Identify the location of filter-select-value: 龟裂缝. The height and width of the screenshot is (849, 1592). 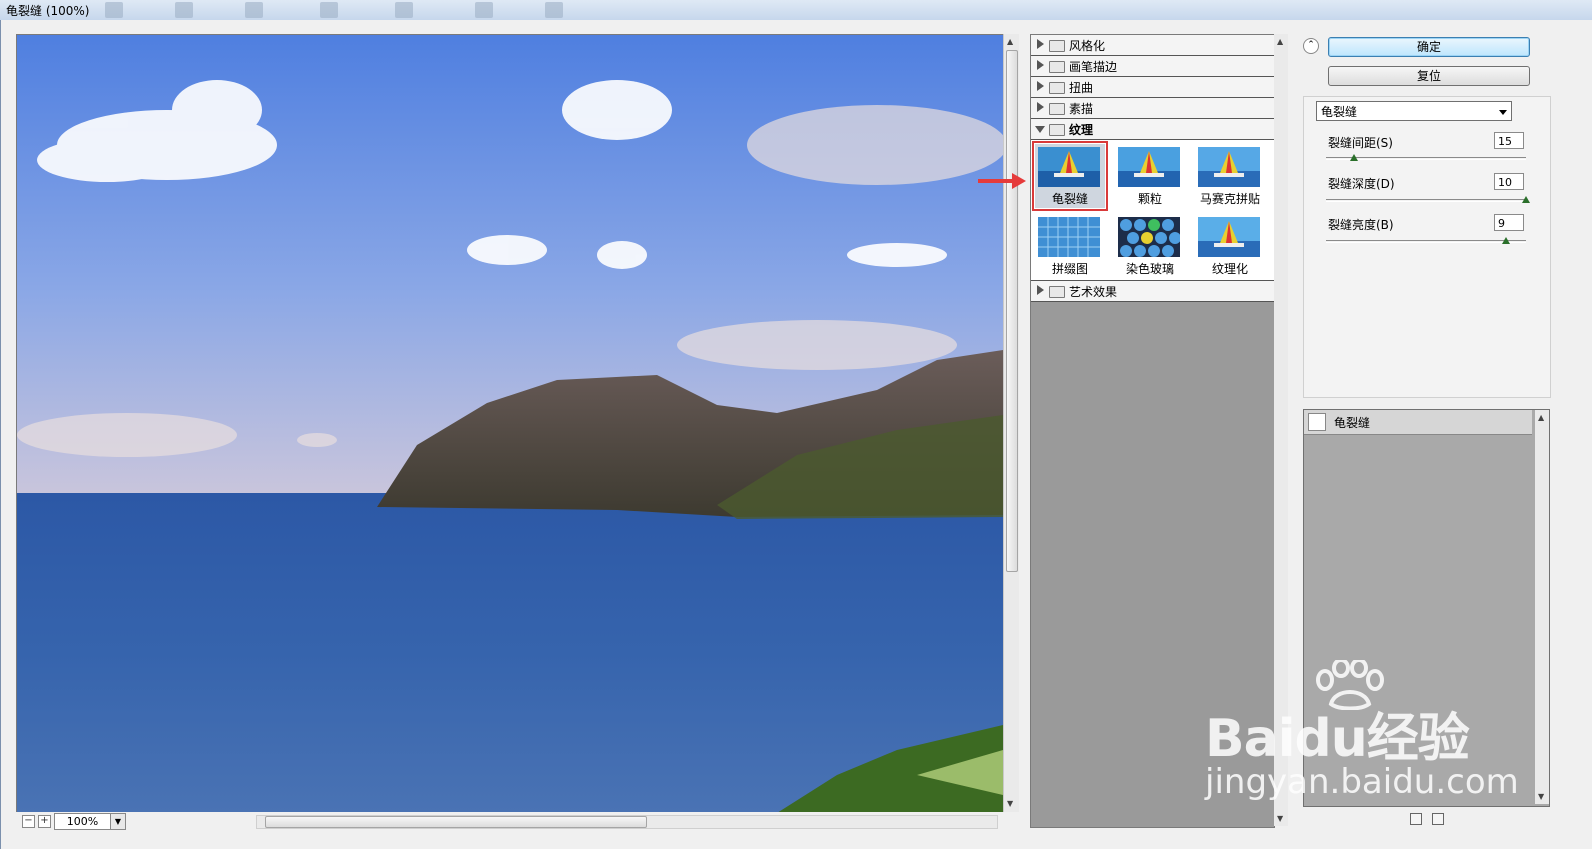
(1339, 112).